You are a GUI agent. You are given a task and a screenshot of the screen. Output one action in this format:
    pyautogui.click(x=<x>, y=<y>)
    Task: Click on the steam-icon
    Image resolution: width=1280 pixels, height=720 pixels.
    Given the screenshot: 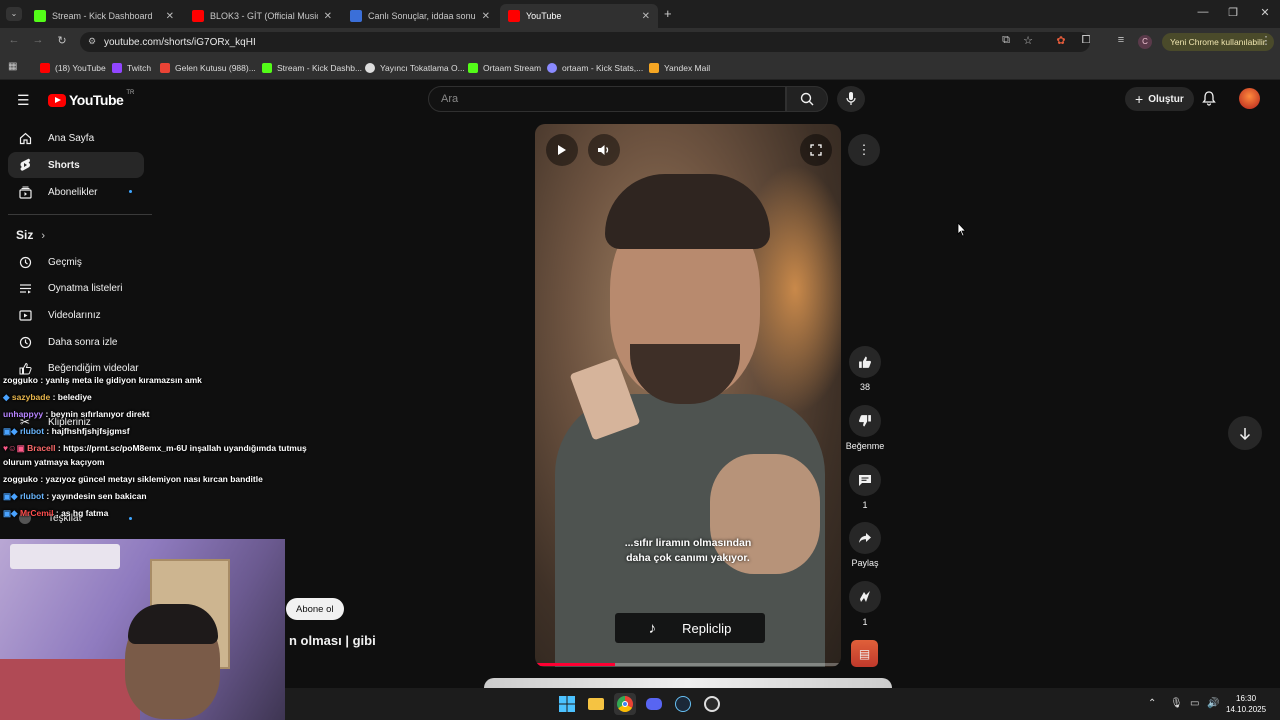 What is the action you would take?
    pyautogui.click(x=683, y=704)
    